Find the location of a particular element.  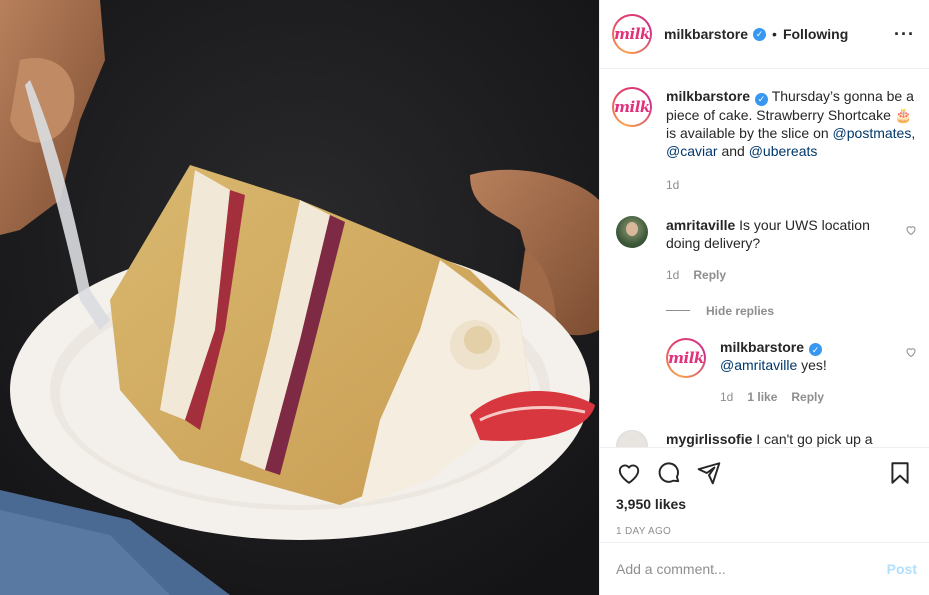

reply-likes: 1 like is located at coordinates (762, 397).